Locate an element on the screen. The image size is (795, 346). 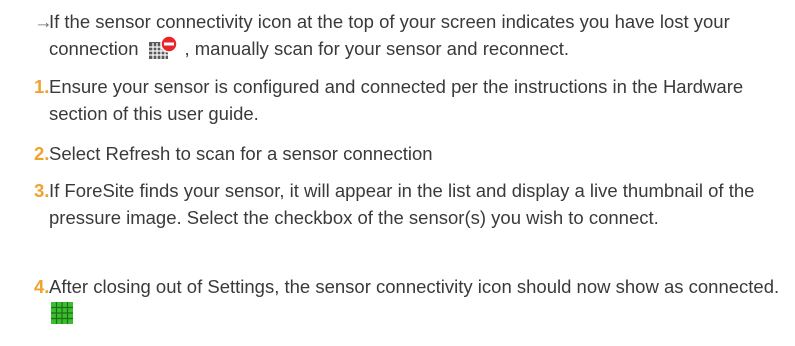
sensor-disconnected-icon is located at coordinates (163, 48).